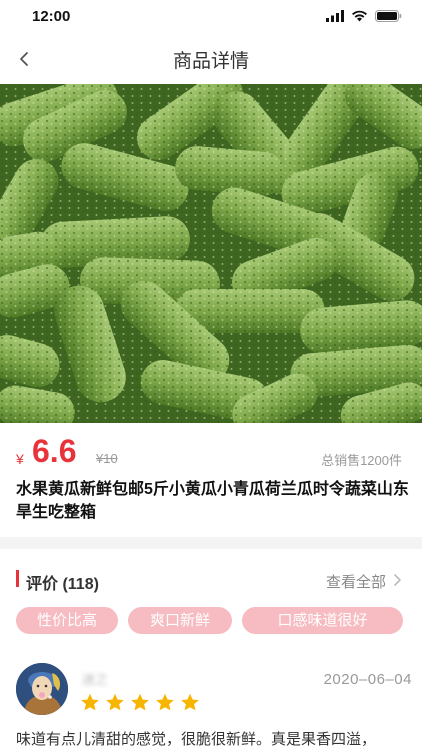  Describe the element at coordinates (180, 620) in the screenshot. I see `review-tag: 爽口新鲜` at that location.